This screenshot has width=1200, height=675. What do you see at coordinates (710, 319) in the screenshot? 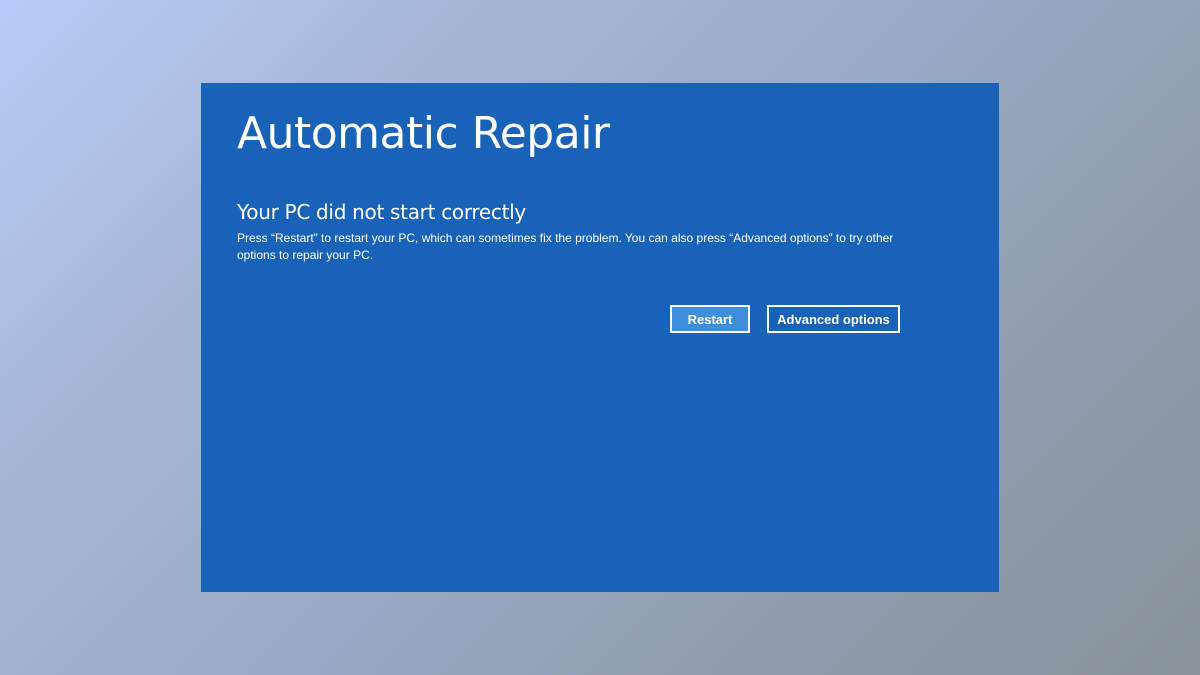
I see `restart-button: Restart` at bounding box center [710, 319].